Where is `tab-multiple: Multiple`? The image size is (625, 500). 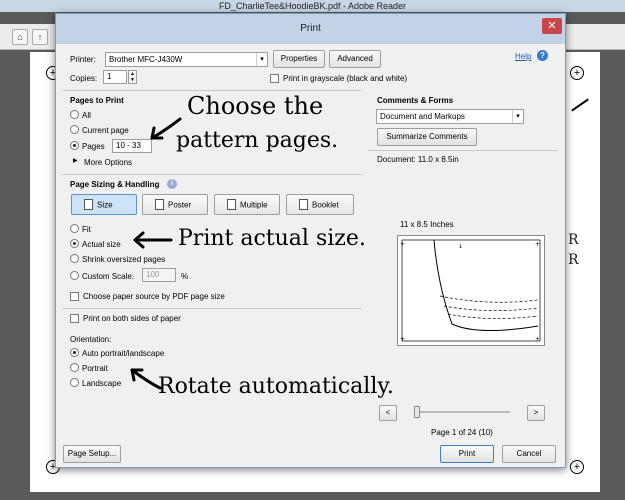
tab-multiple: Multiple is located at coordinates (247, 204).